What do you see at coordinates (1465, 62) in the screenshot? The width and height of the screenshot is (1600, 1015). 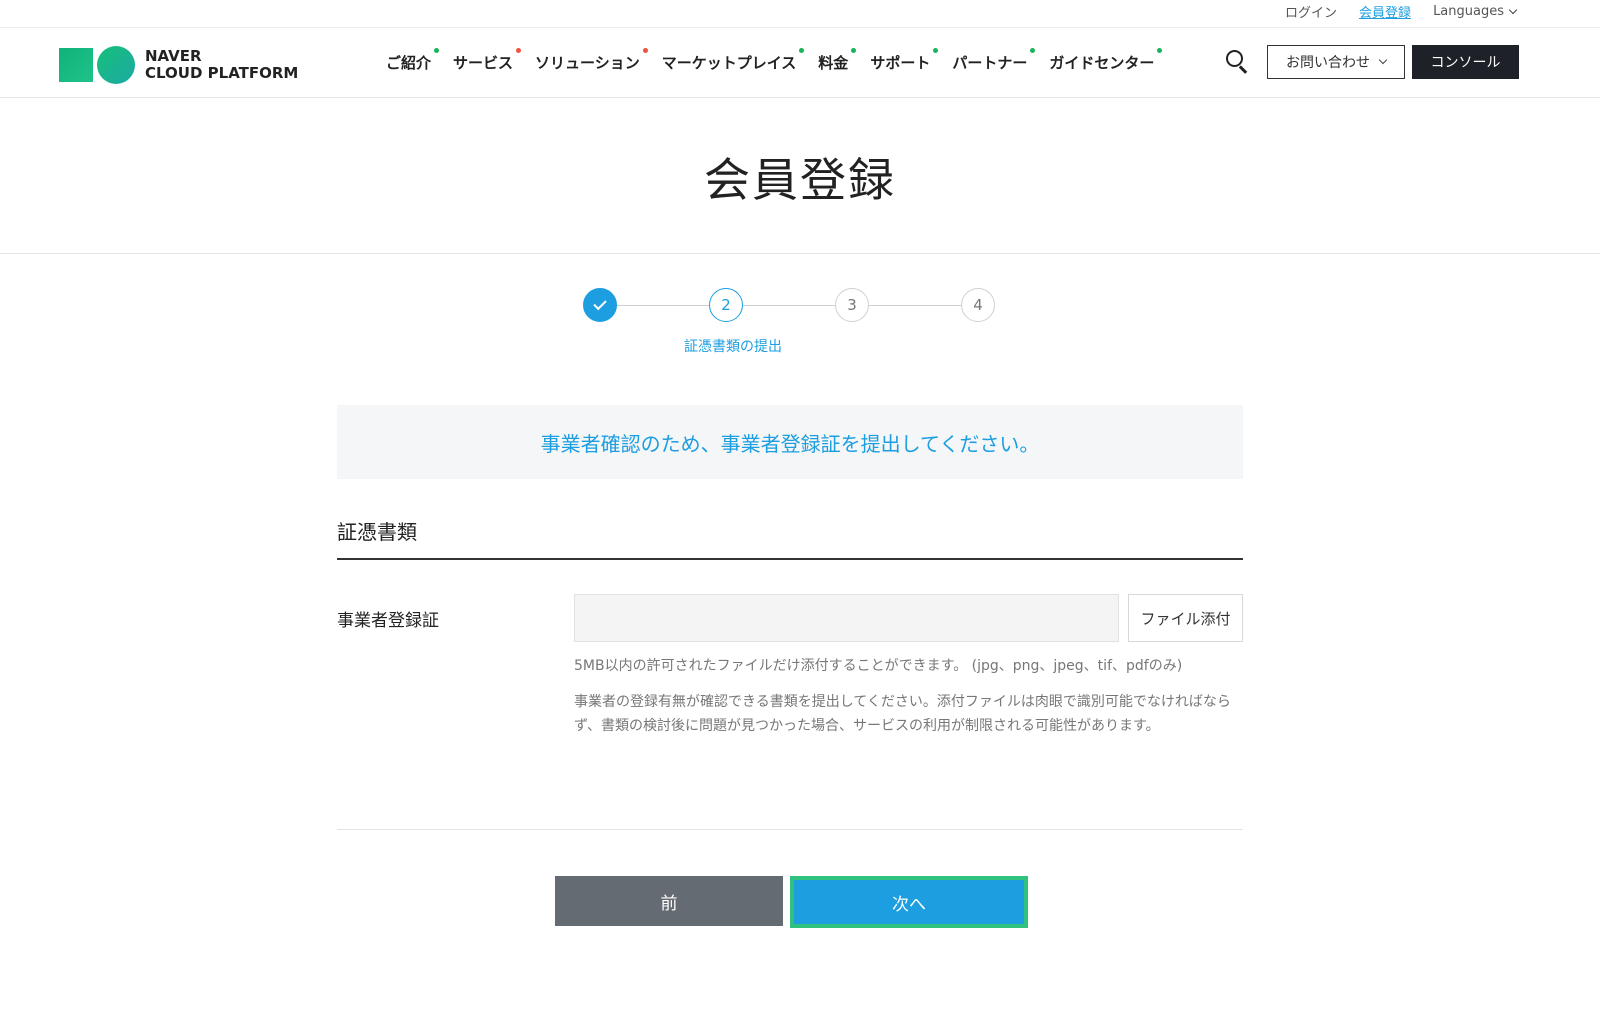 I see `console-button: コンソール` at bounding box center [1465, 62].